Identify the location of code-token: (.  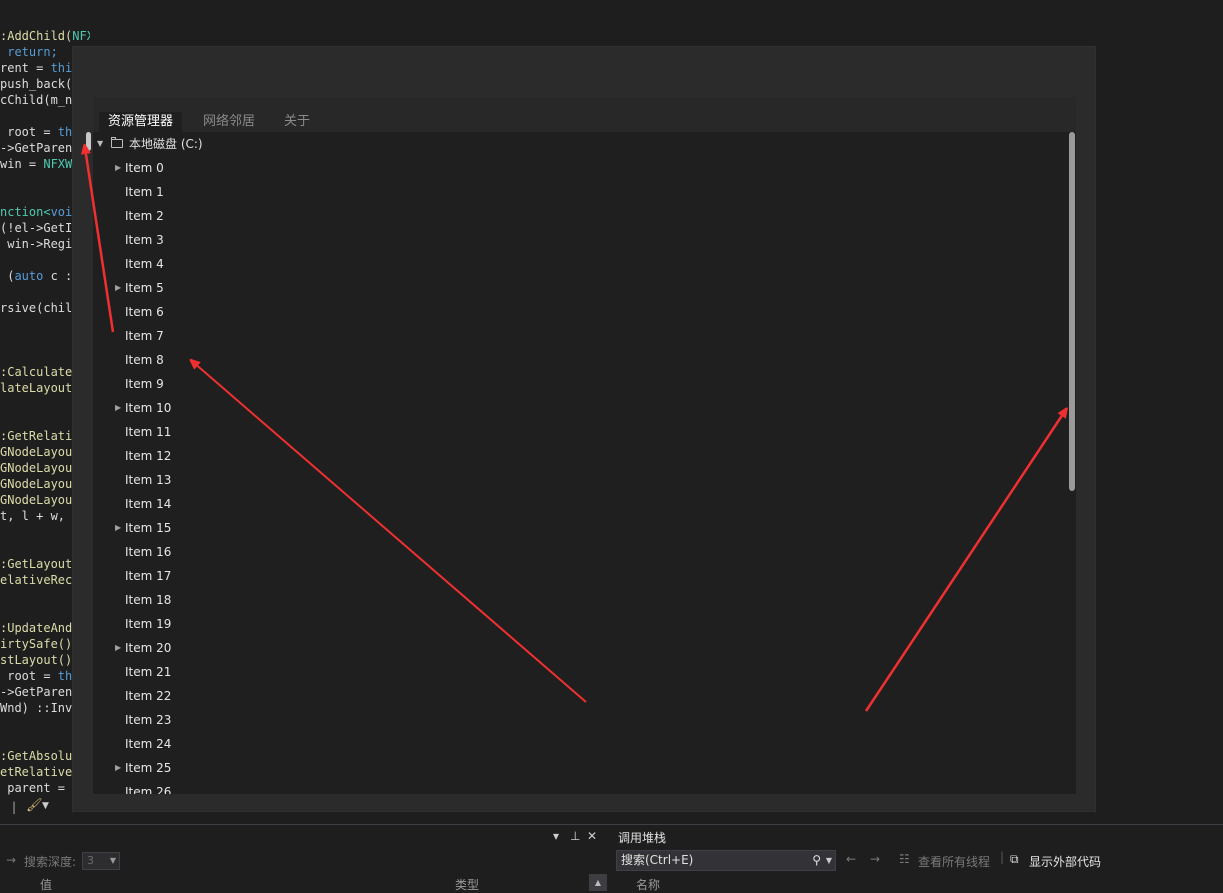
(7, 276).